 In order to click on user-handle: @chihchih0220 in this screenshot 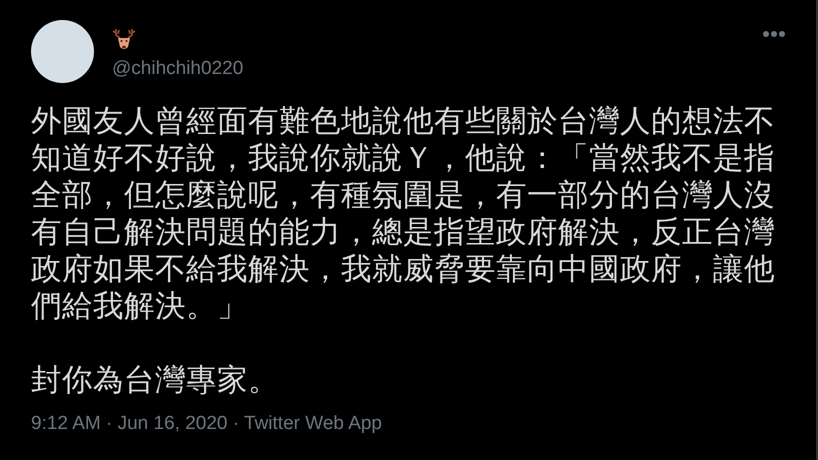, I will do `click(178, 69)`.